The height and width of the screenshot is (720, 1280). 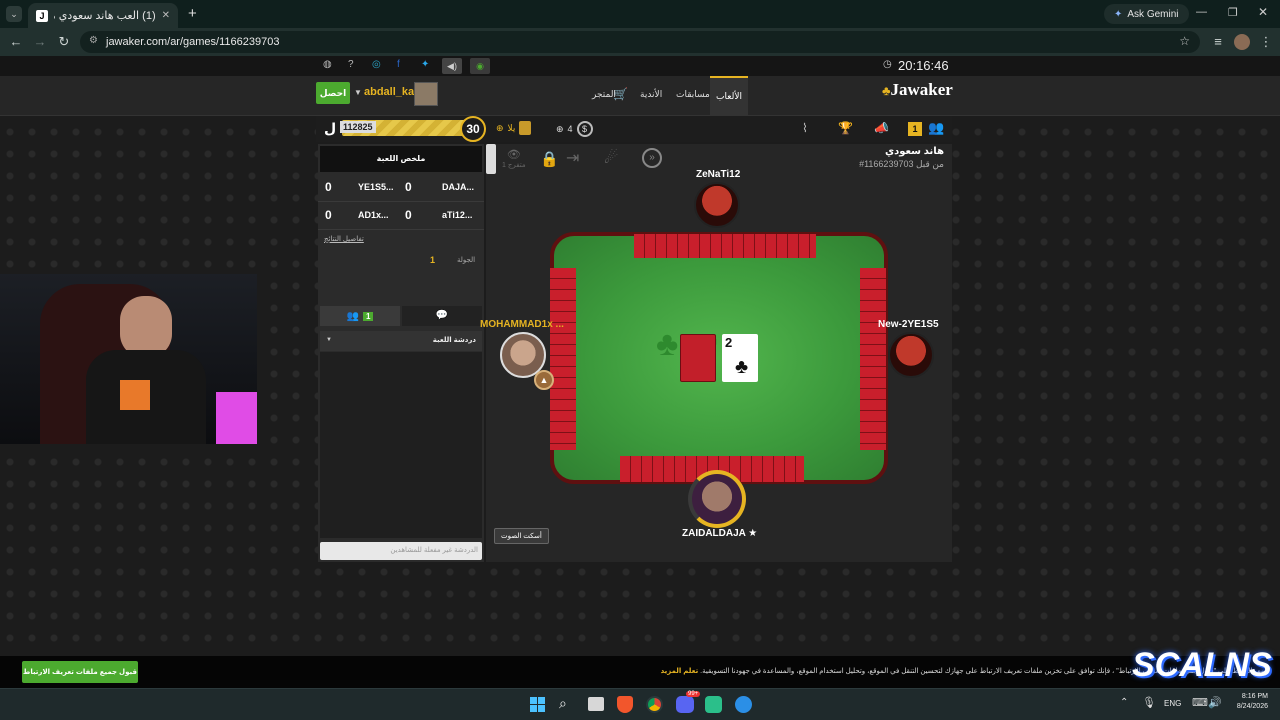 What do you see at coordinates (611, 158) in the screenshot?
I see `kick-icon: ☄` at bounding box center [611, 158].